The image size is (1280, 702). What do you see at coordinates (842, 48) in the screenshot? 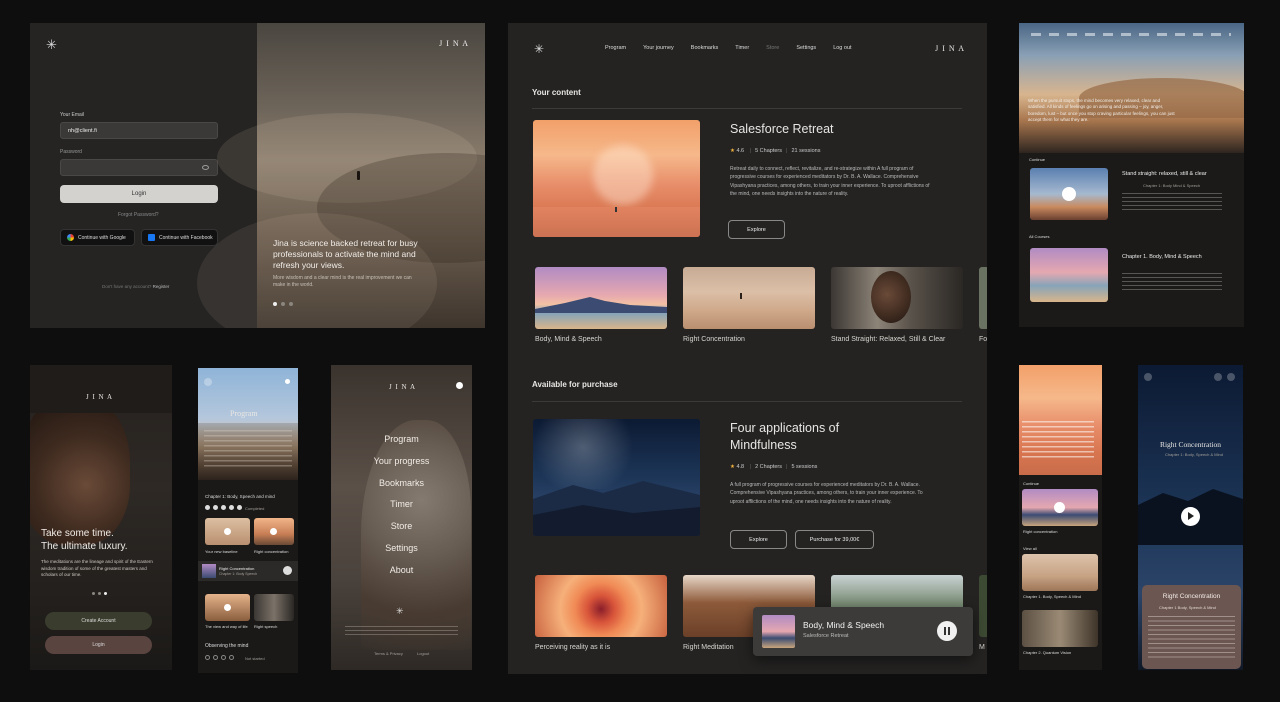
I see `nav-logout: Log out` at bounding box center [842, 48].